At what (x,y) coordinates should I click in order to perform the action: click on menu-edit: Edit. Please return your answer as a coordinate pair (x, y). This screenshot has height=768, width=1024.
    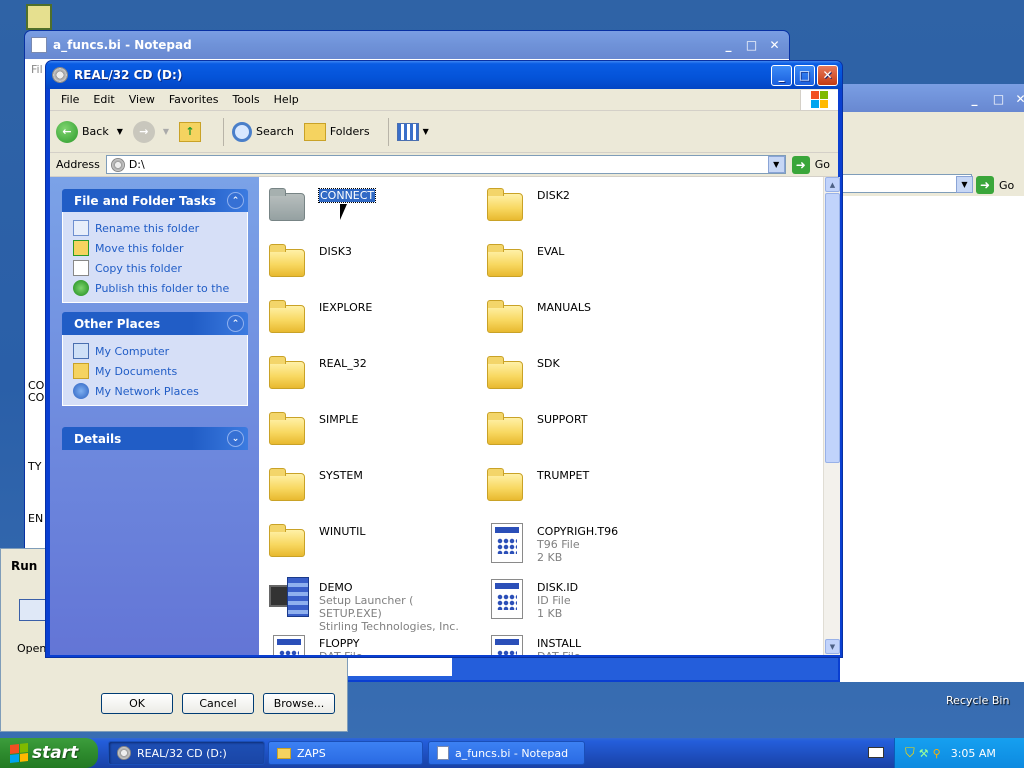
    Looking at the image, I should click on (103, 99).